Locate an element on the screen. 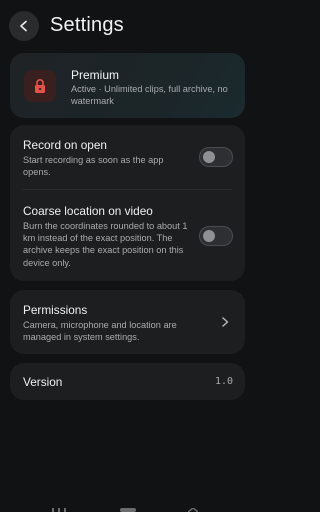 Image resolution: width=320 pixels, height=512 pixels. divider is located at coordinates (127, 189).